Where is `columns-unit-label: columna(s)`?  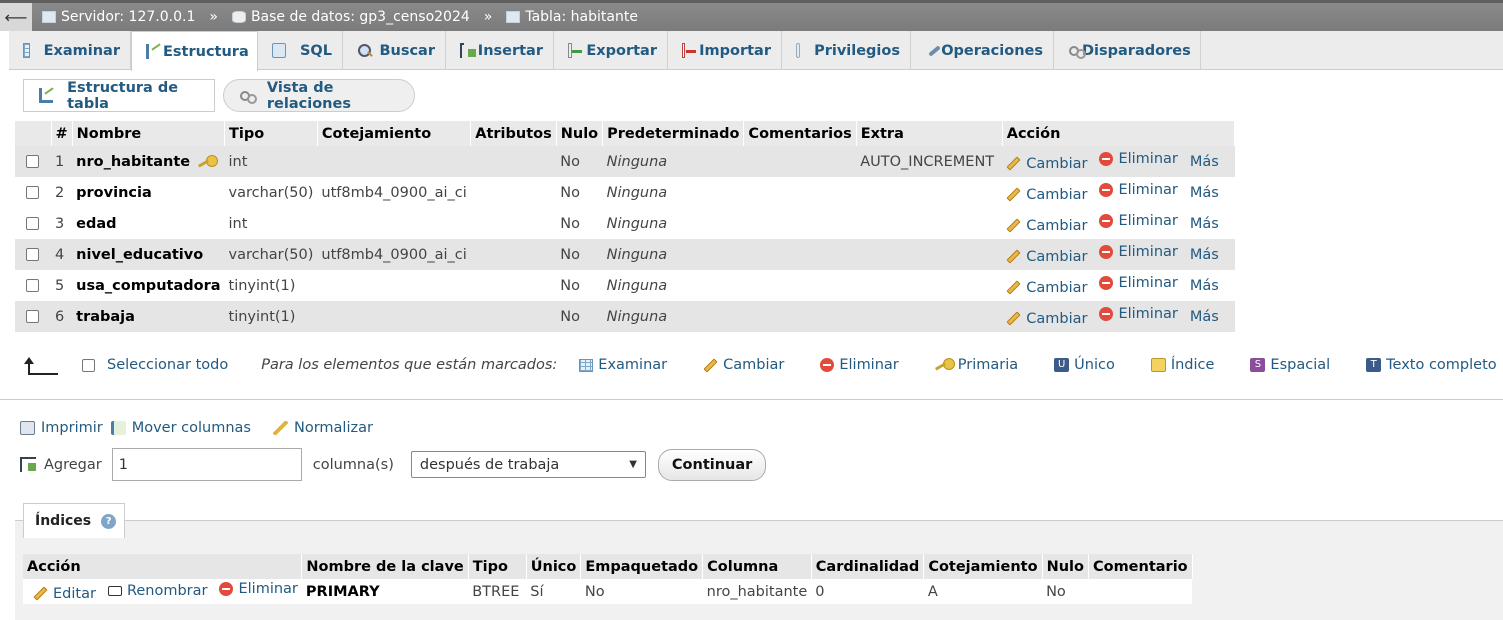
columns-unit-label: columna(s) is located at coordinates (353, 464).